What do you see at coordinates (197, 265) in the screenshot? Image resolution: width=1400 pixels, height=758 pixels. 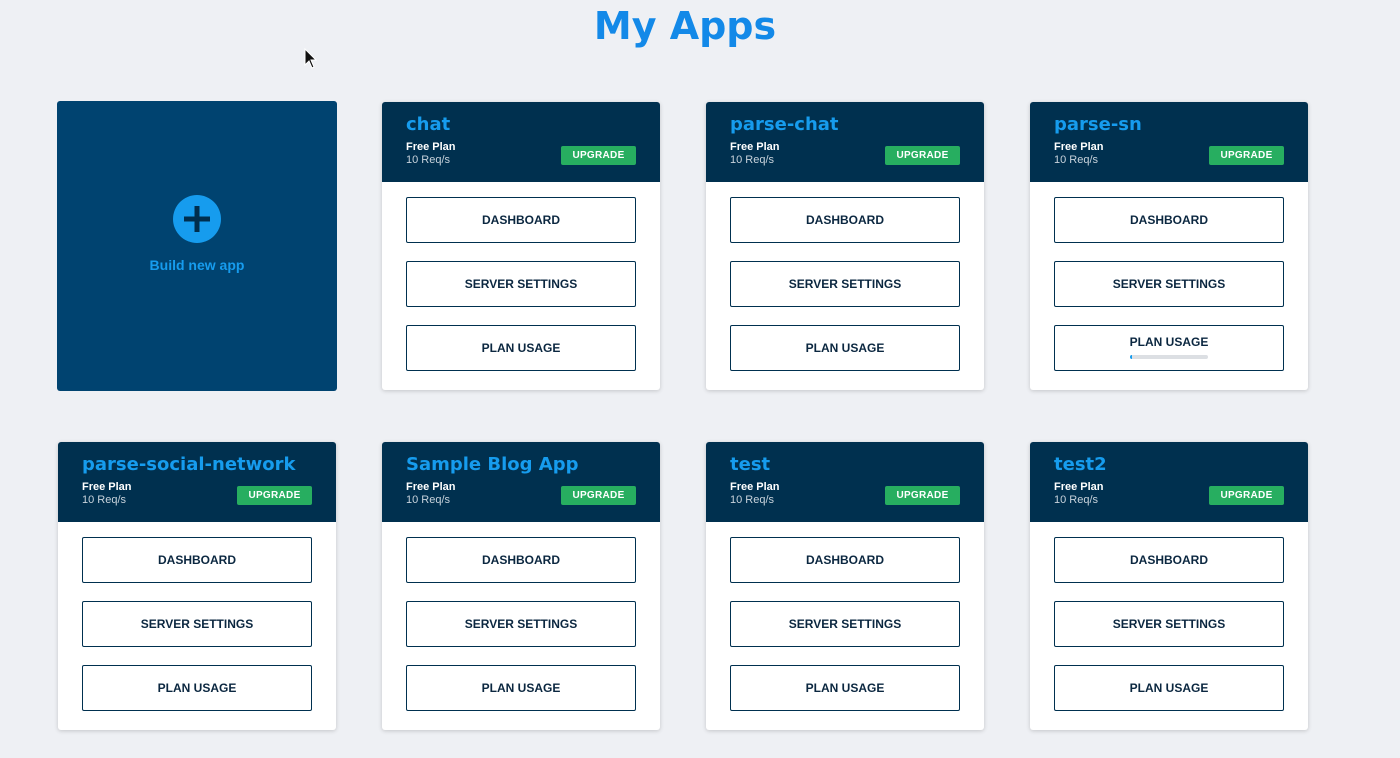 I see `build-new-app-label: Build new app` at bounding box center [197, 265].